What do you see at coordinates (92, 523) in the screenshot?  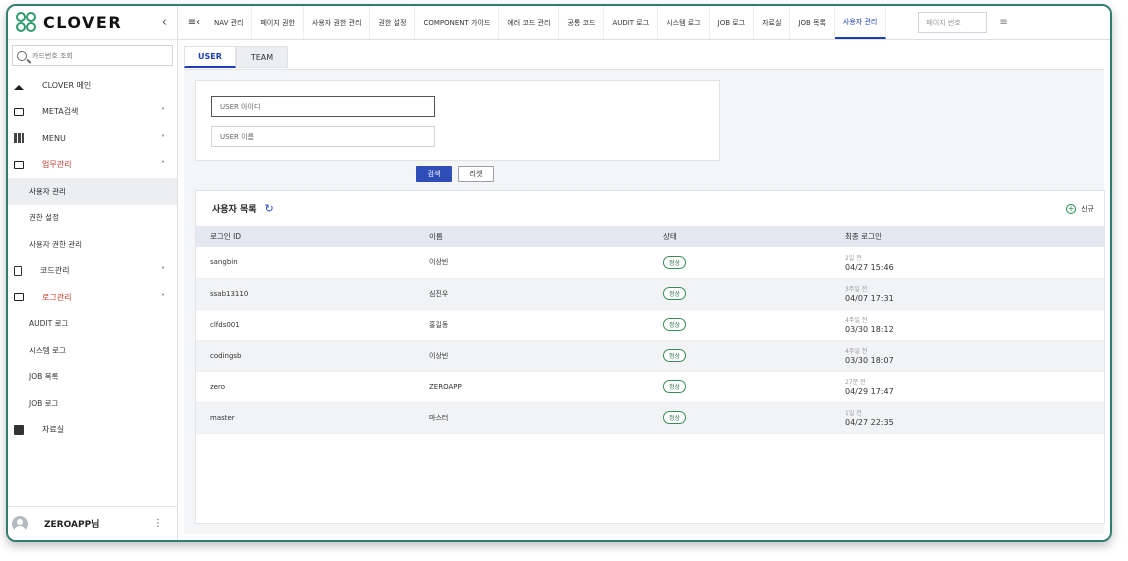 I see `user-profile: ZEROAPP님 ⋮` at bounding box center [92, 523].